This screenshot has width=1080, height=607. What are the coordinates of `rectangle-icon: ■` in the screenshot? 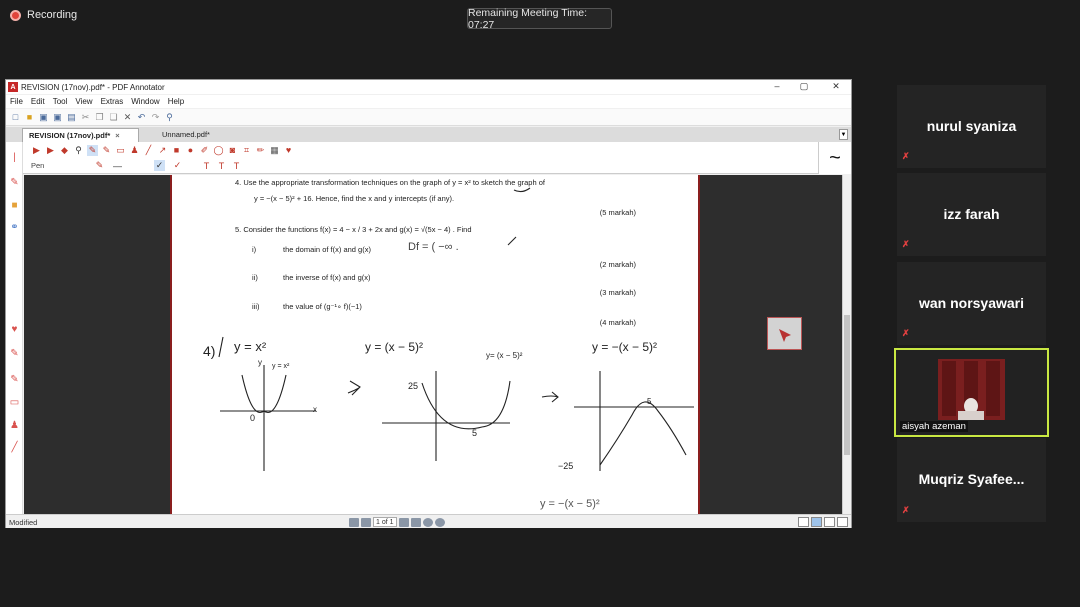 It's located at (176, 150).